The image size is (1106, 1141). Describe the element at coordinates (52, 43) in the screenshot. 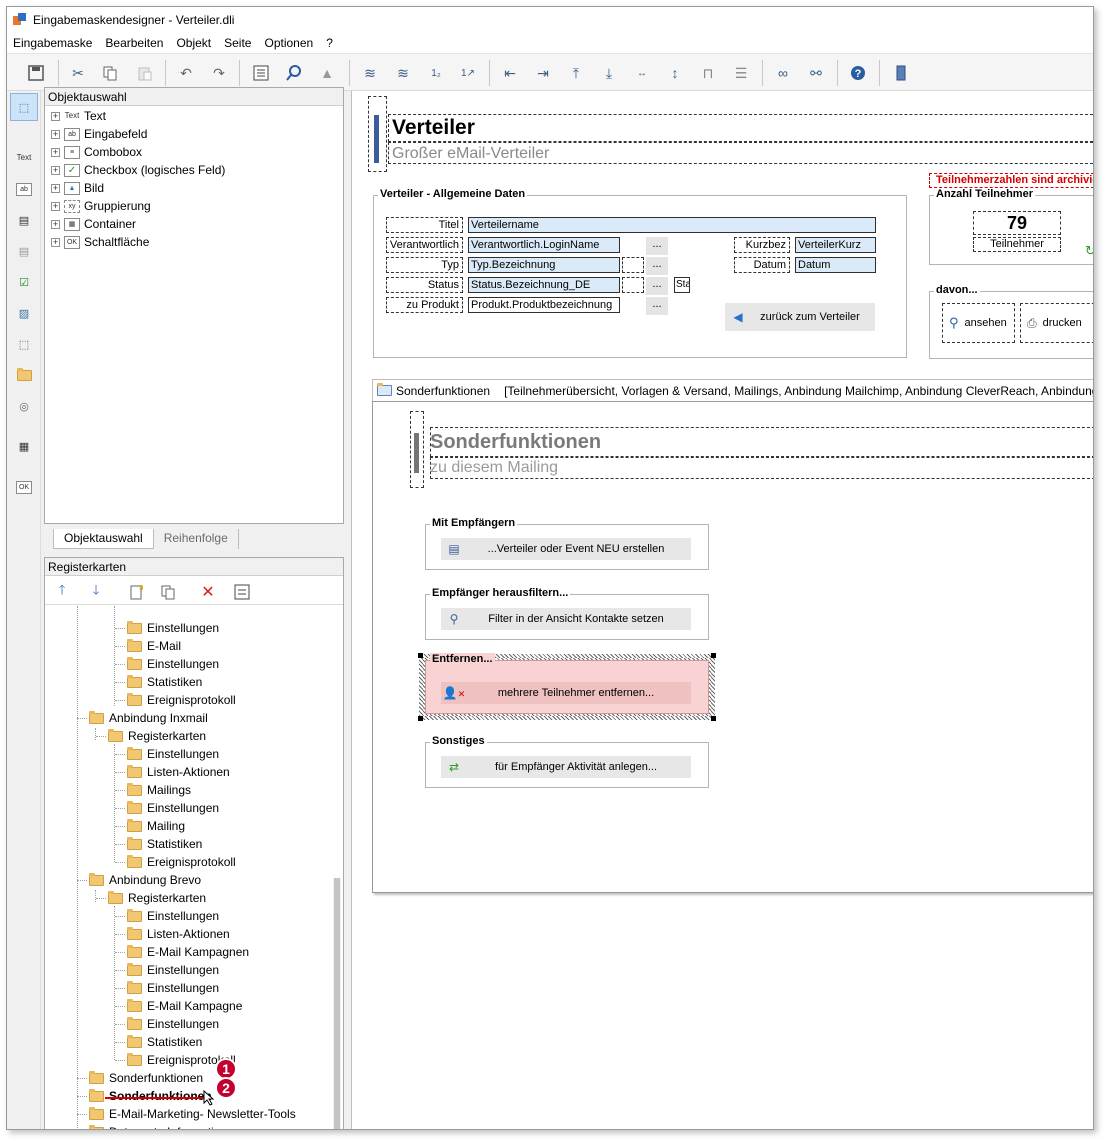

I see `menu-eingabemaske: Eingabemaske` at that location.